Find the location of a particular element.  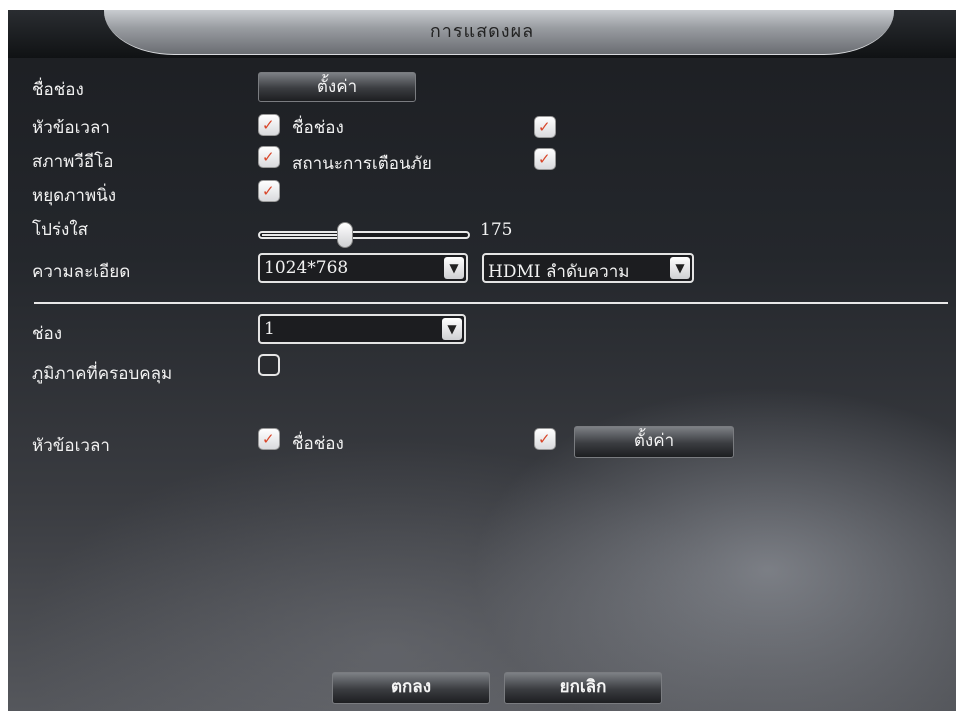

time-title2-checkbox: ✓ is located at coordinates (269, 439).